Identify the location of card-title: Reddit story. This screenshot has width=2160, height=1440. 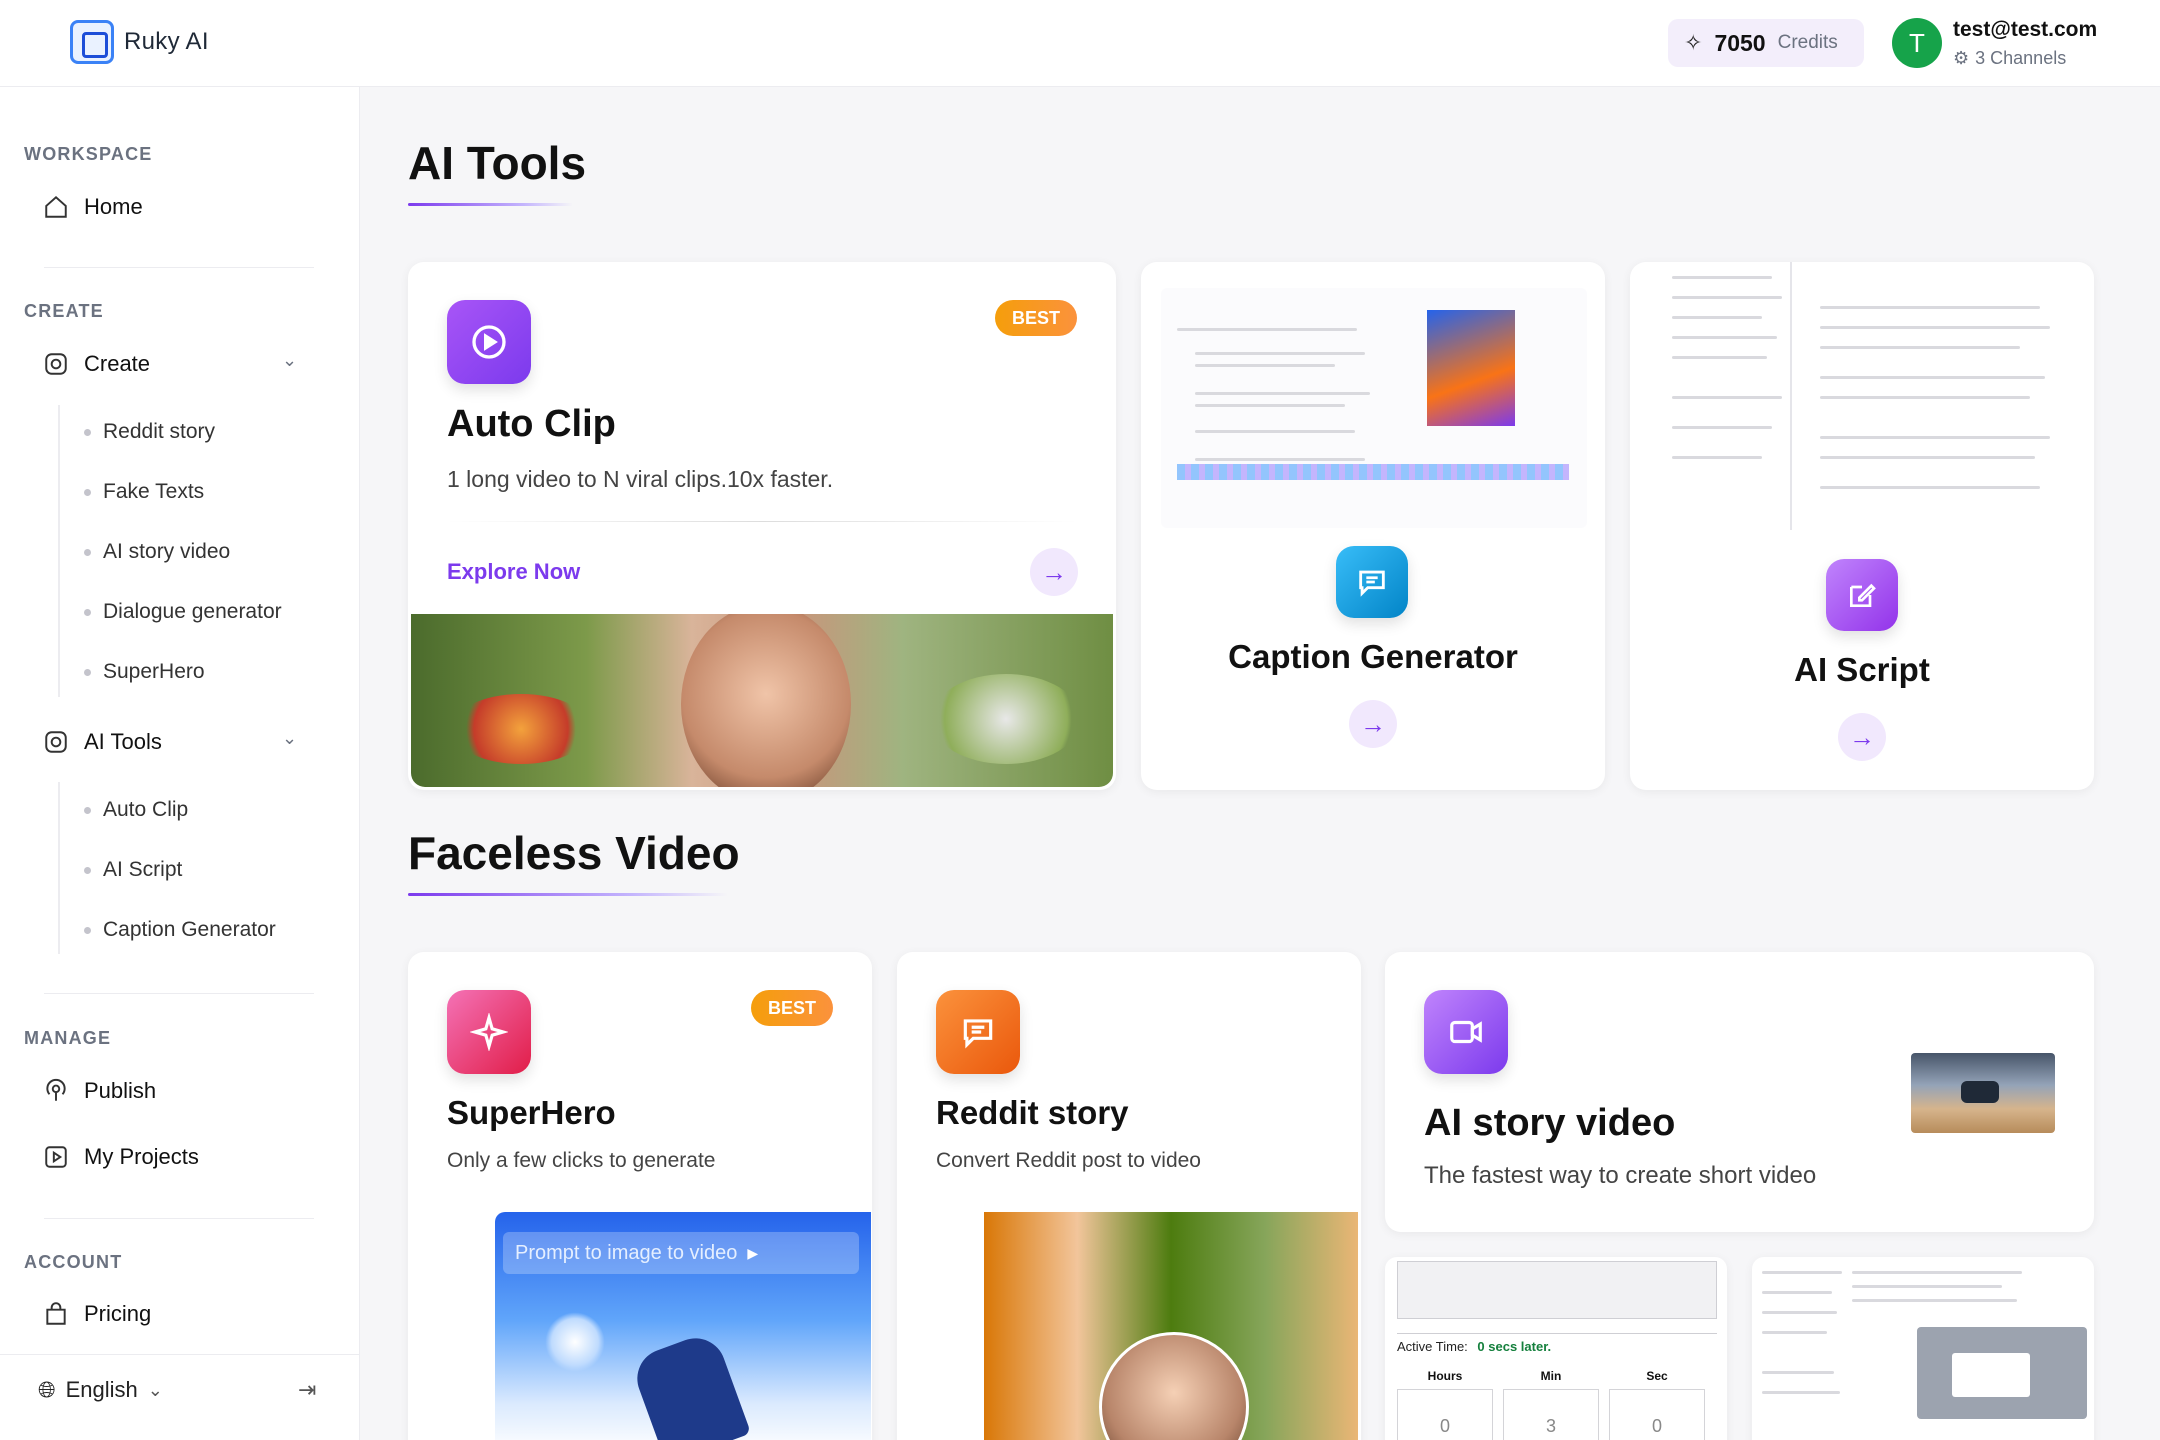
(1032, 1112).